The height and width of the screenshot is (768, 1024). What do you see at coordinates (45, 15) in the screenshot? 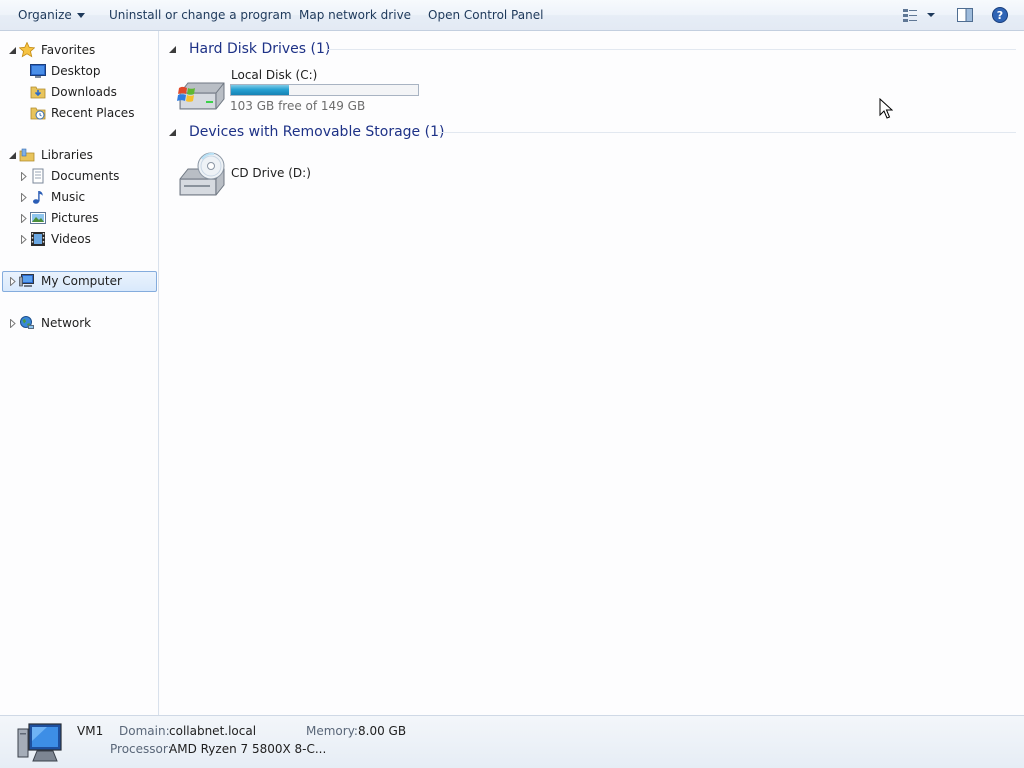
I see `organize-label: Organize` at bounding box center [45, 15].